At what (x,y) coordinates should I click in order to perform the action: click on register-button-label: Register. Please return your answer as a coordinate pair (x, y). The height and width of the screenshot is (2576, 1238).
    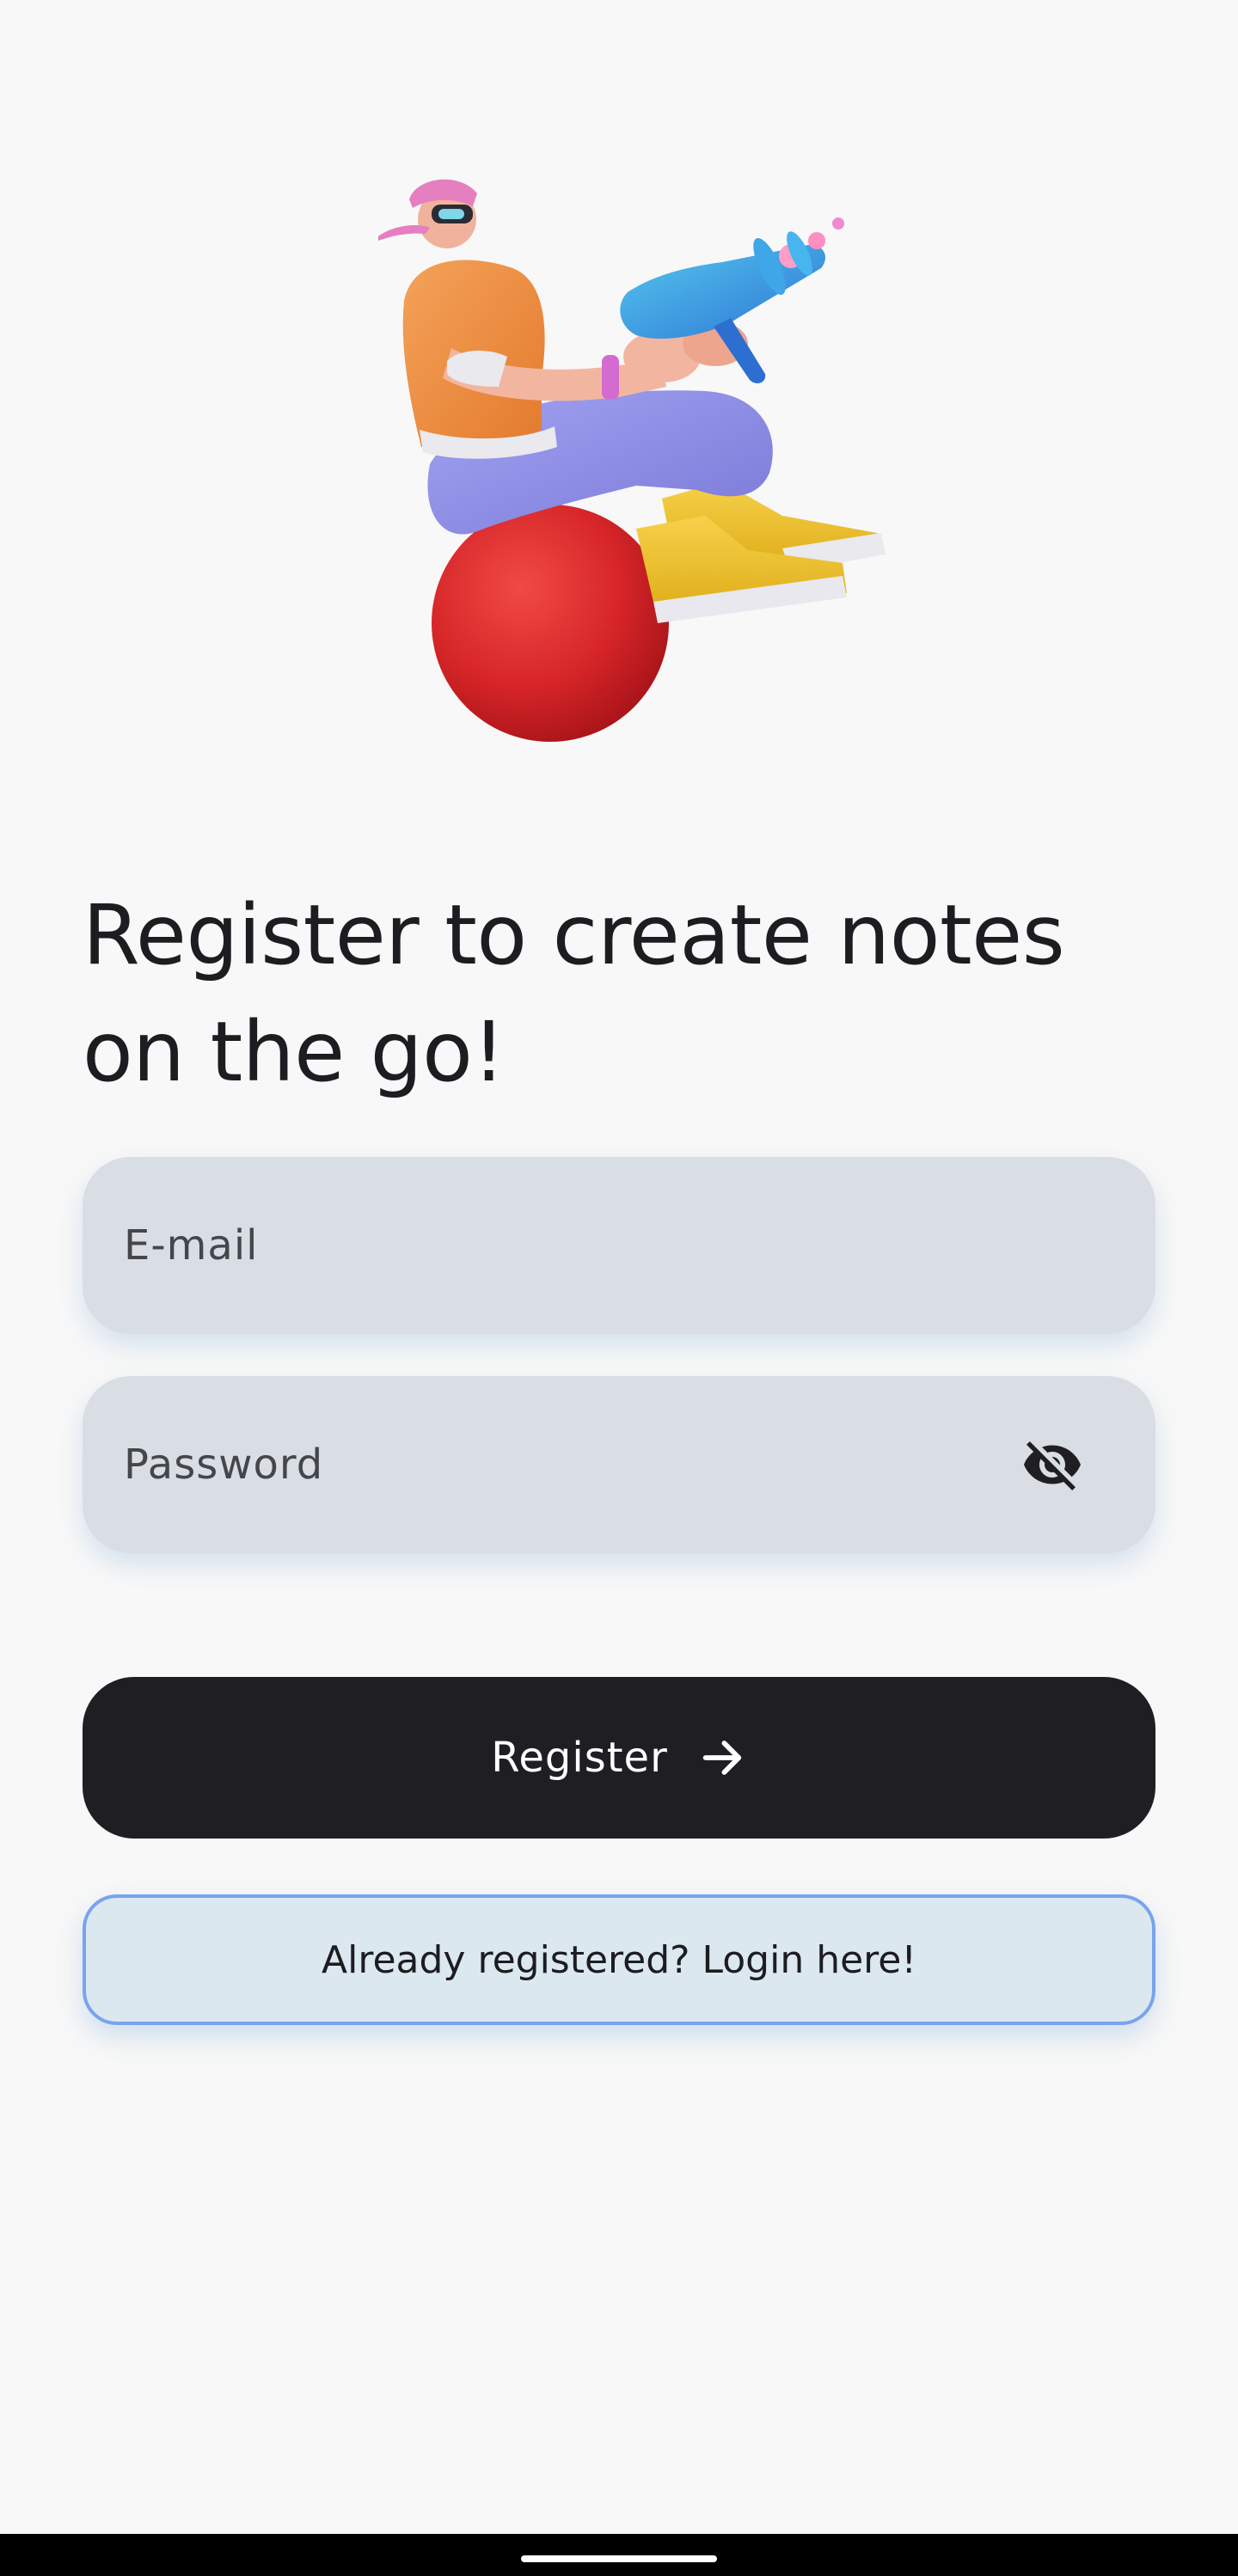
    Looking at the image, I should click on (579, 1758).